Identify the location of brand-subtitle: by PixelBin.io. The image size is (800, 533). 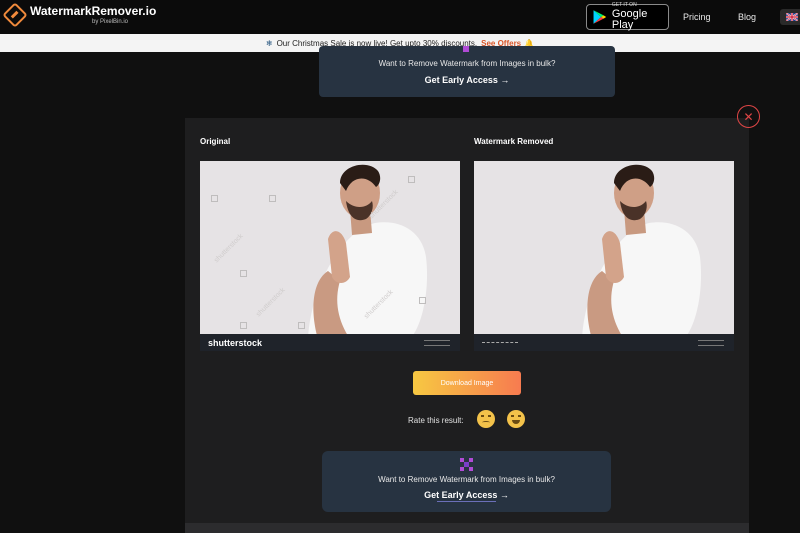
(110, 22).